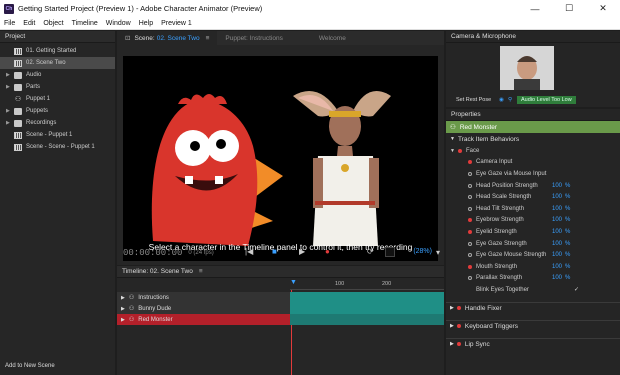  I want to click on puppet-icon: ⚇, so click(131, 309).